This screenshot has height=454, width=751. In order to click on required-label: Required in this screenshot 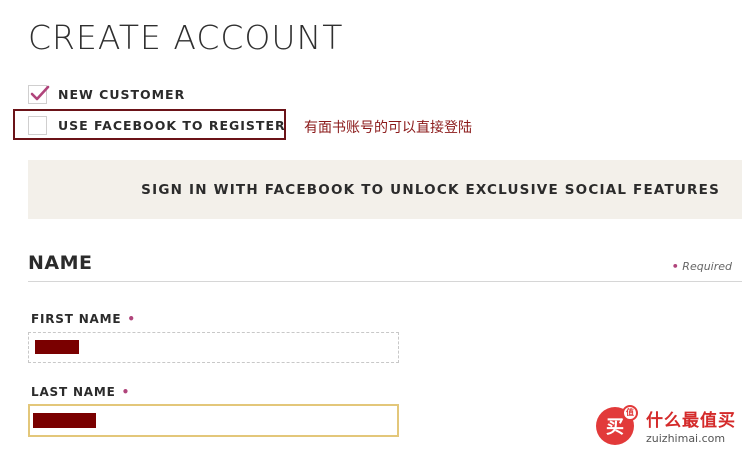, I will do `click(707, 266)`.